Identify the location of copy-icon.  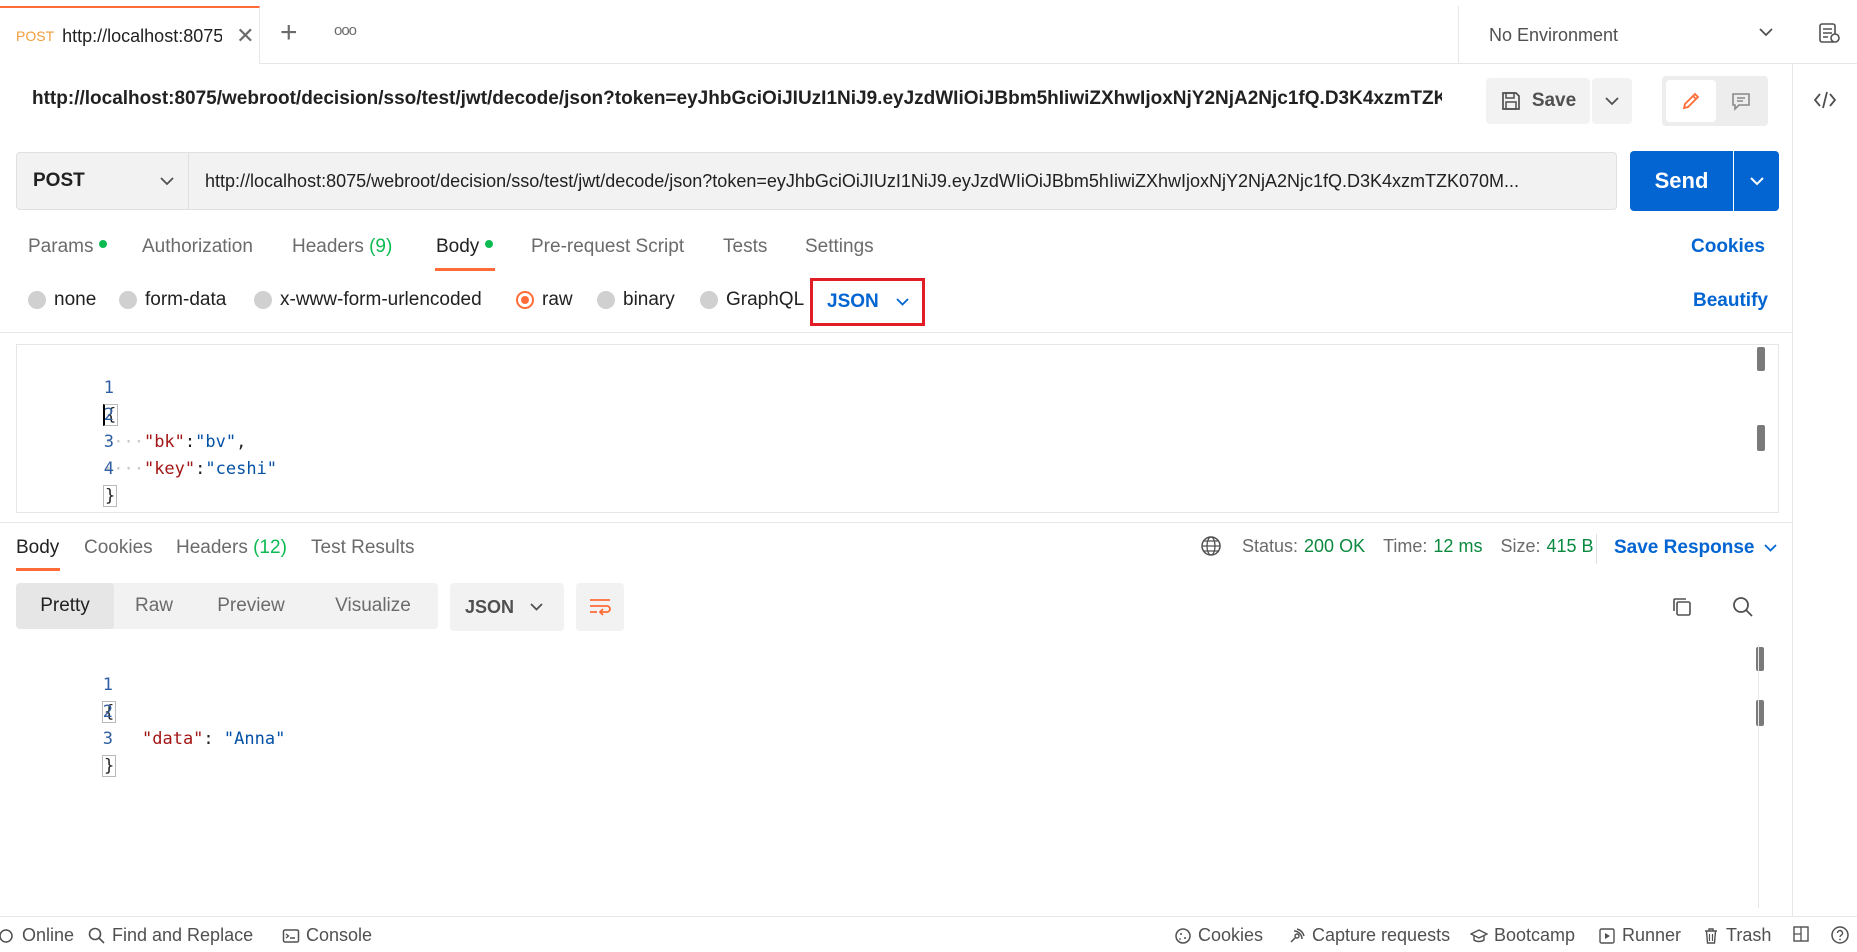
(1682, 607).